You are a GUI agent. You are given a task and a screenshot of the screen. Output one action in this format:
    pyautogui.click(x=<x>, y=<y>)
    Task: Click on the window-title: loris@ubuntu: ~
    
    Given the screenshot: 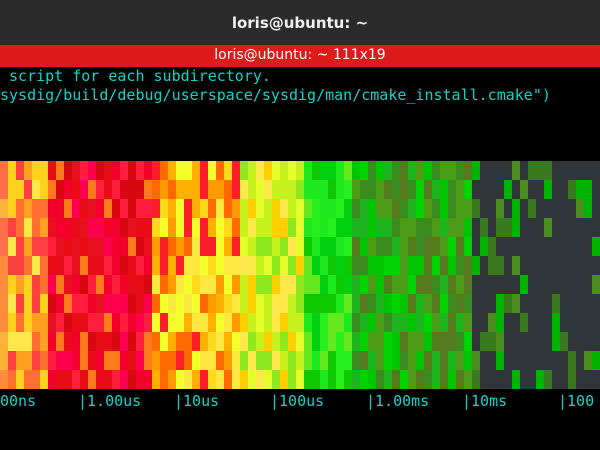 What is the action you would take?
    pyautogui.click(x=300, y=23)
    